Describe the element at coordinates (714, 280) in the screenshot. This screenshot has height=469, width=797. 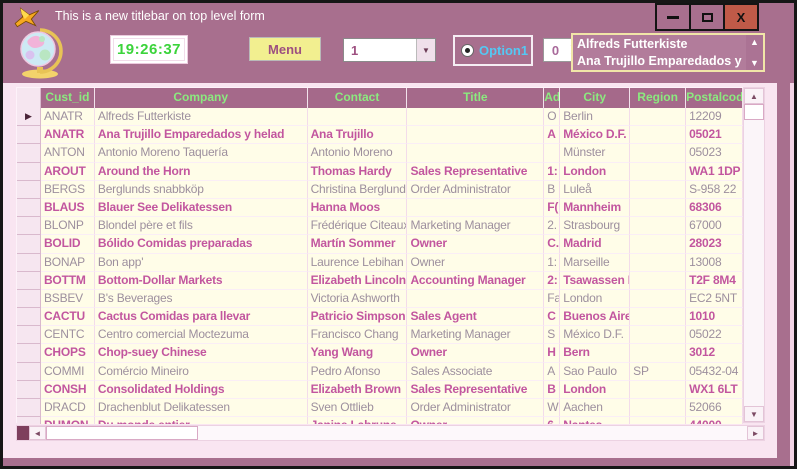
I see `grid-cell-postal: T2F 8M4` at that location.